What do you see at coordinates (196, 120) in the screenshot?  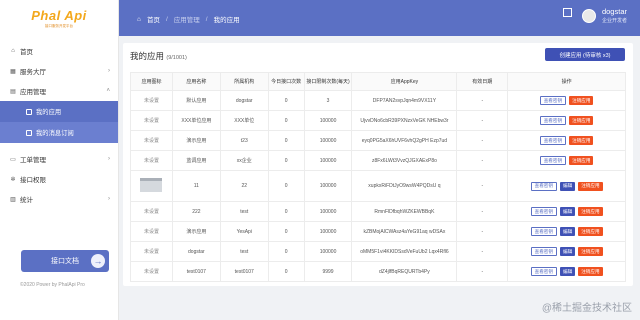 I see `cell-name: XXX单位应用` at bounding box center [196, 120].